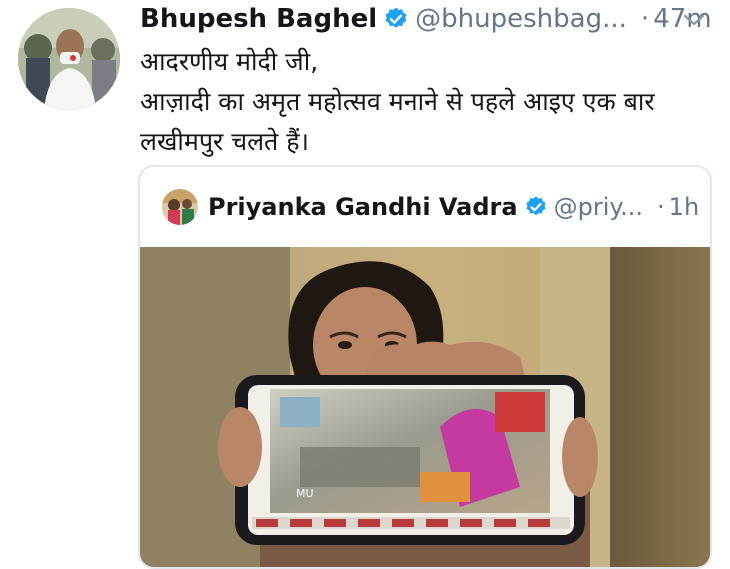  Describe the element at coordinates (396, 19) in the screenshot. I see `verified-badge-icon` at that location.